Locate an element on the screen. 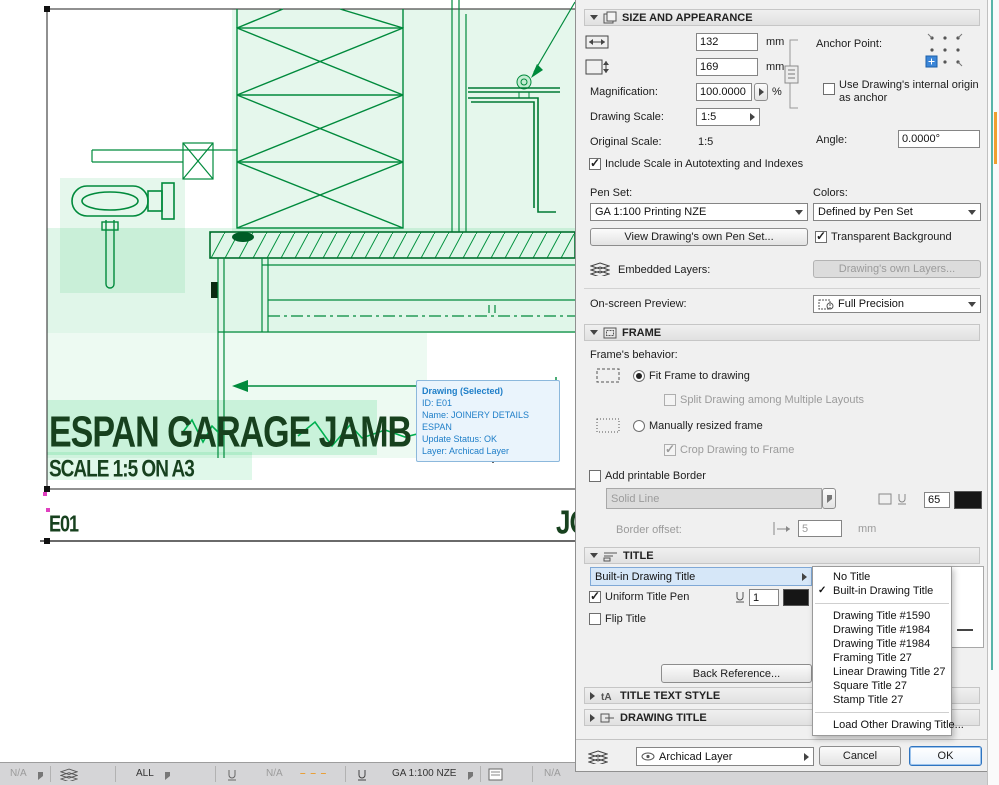 This screenshot has height=785, width=999. colors-dropdown: Defined by Pen Set is located at coordinates (897, 212).